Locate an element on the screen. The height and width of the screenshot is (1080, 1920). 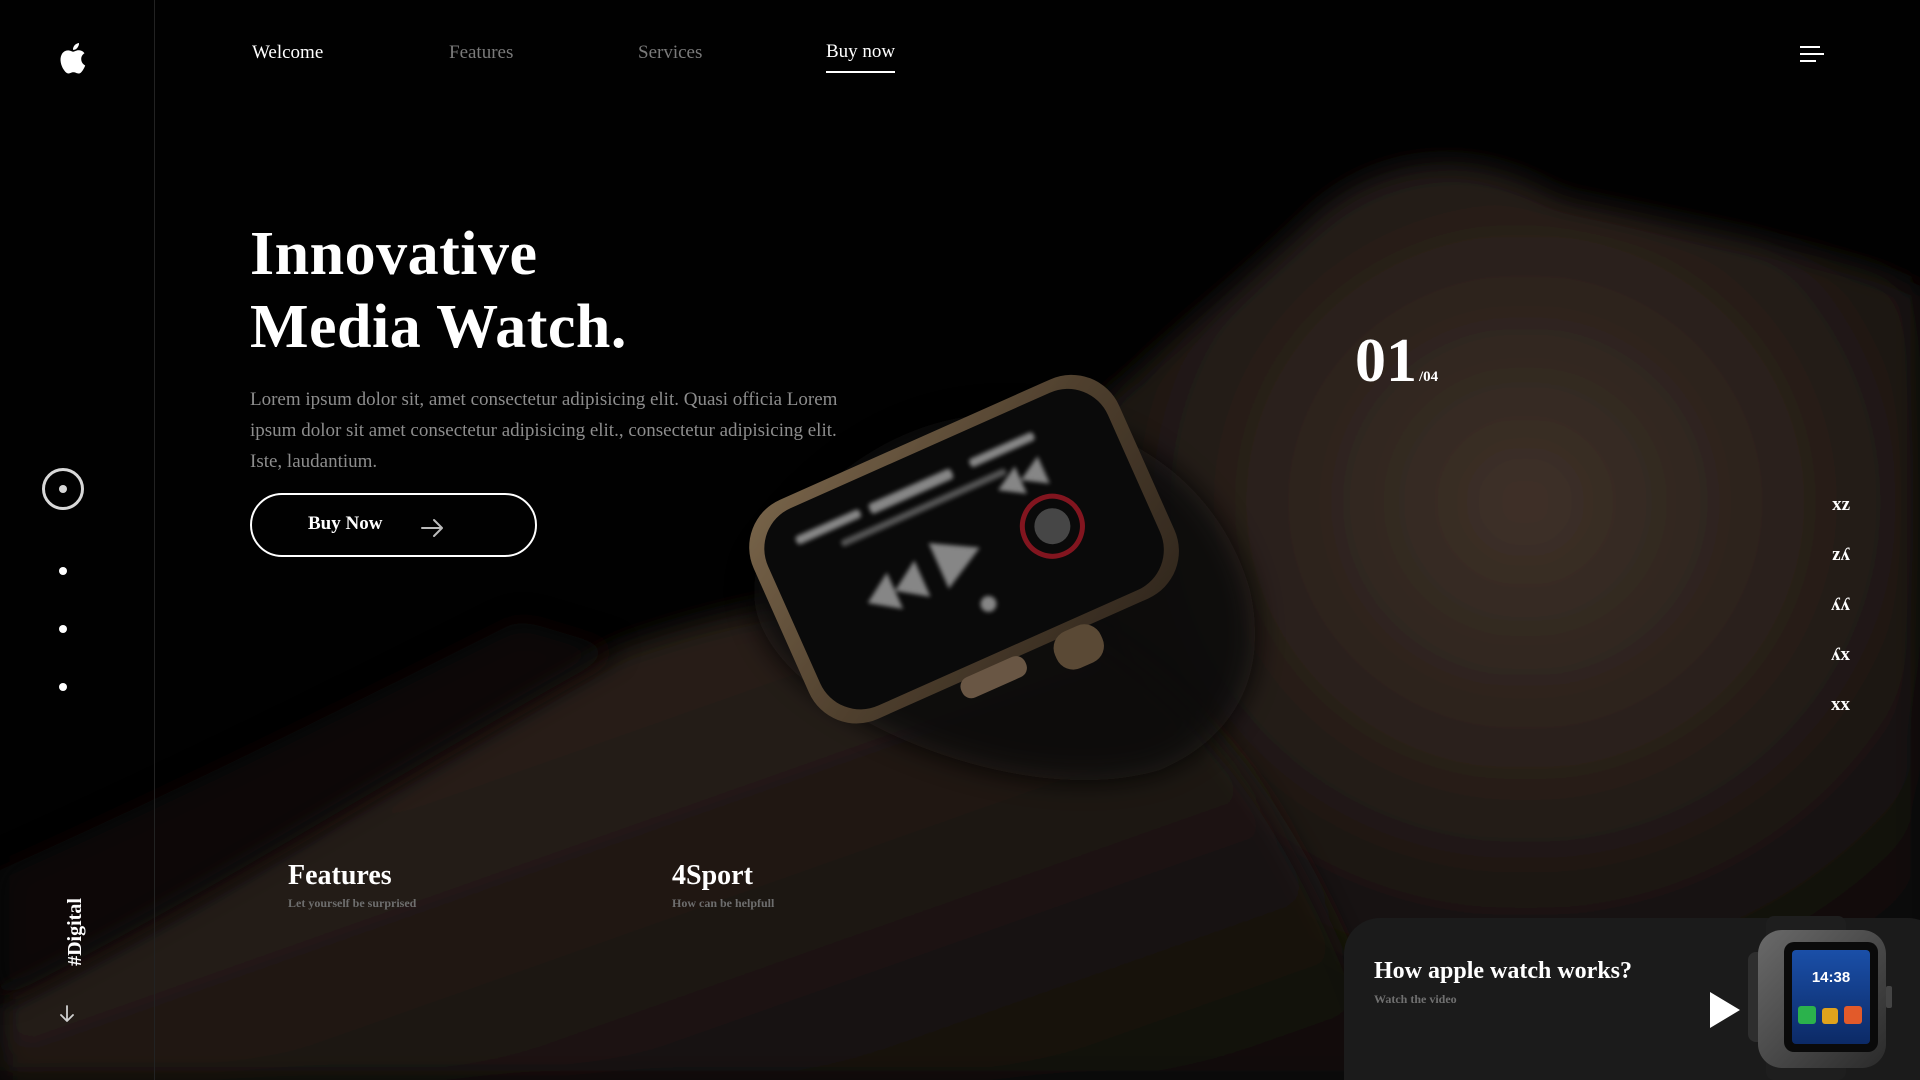
side-list-item: zʎ is located at coordinates (1841, 555).